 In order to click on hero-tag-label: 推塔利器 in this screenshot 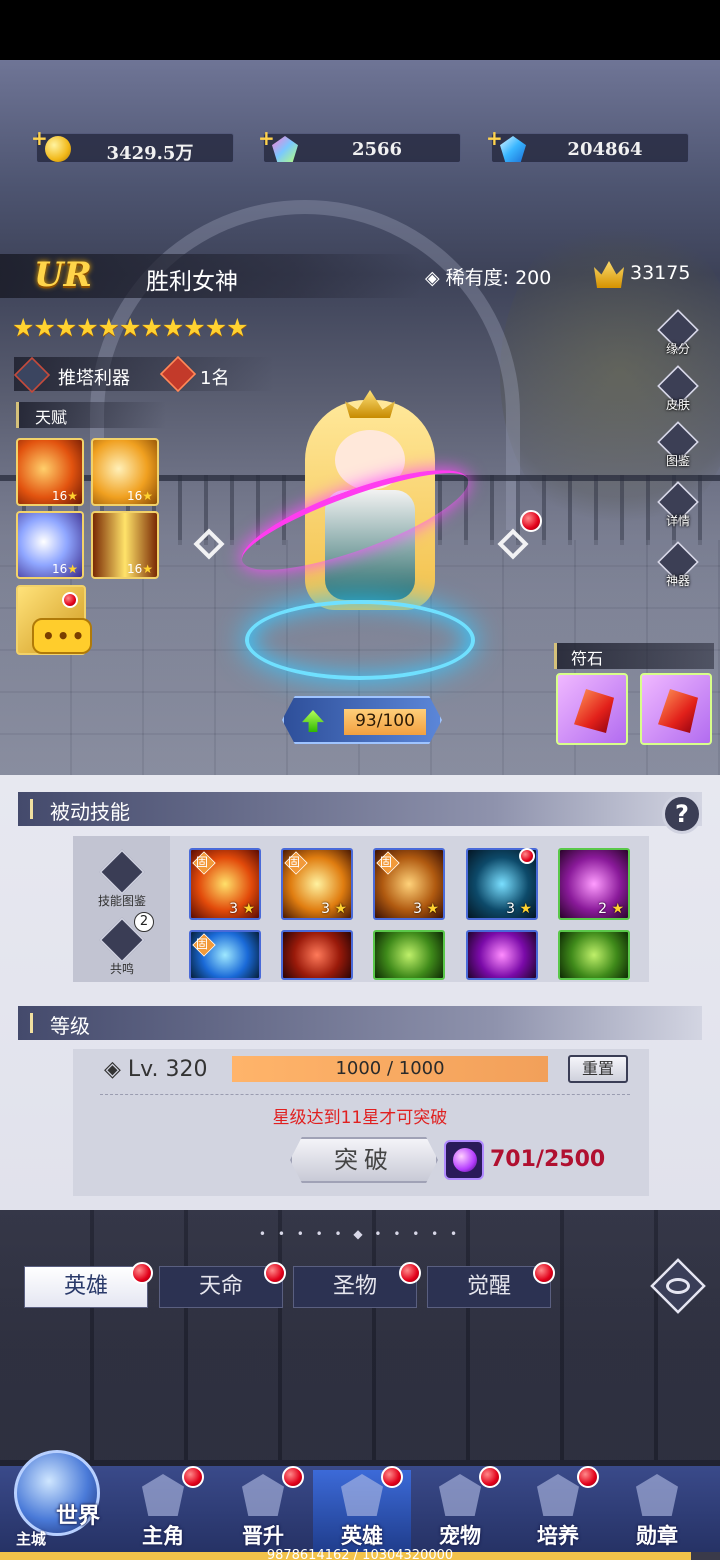, I will do `click(94, 378)`.